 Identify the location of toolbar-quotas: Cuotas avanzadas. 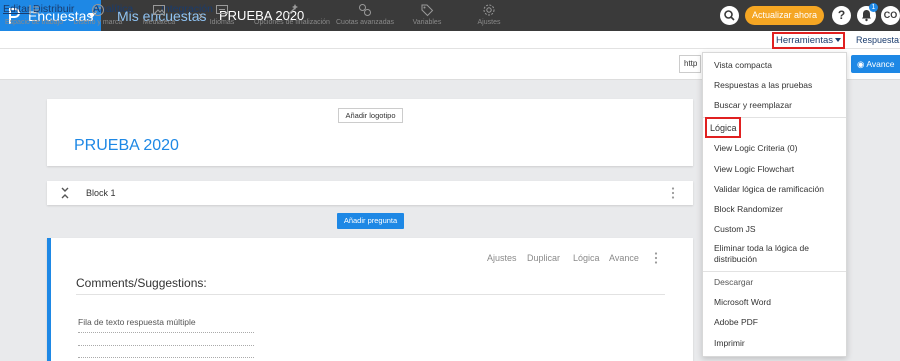
(365, 14).